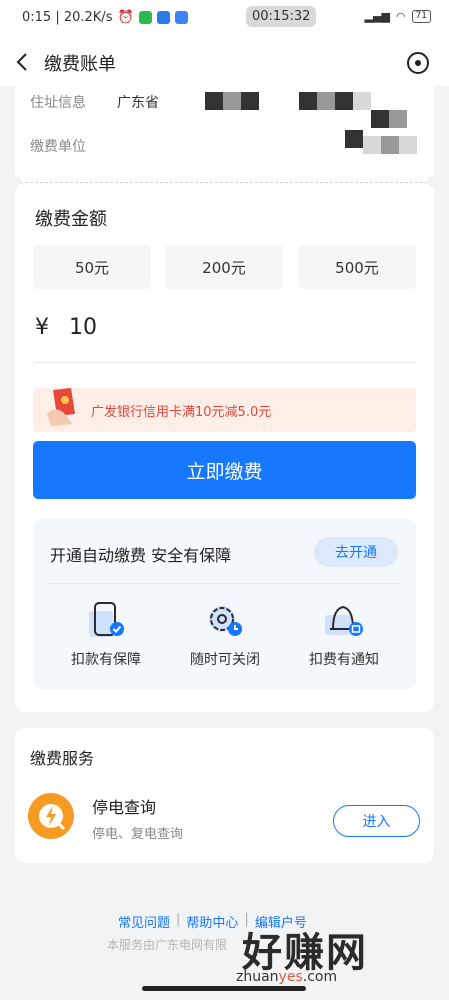  What do you see at coordinates (181, 412) in the screenshot?
I see `promo-text: 广发银行信用卡满10元减5.0元` at bounding box center [181, 412].